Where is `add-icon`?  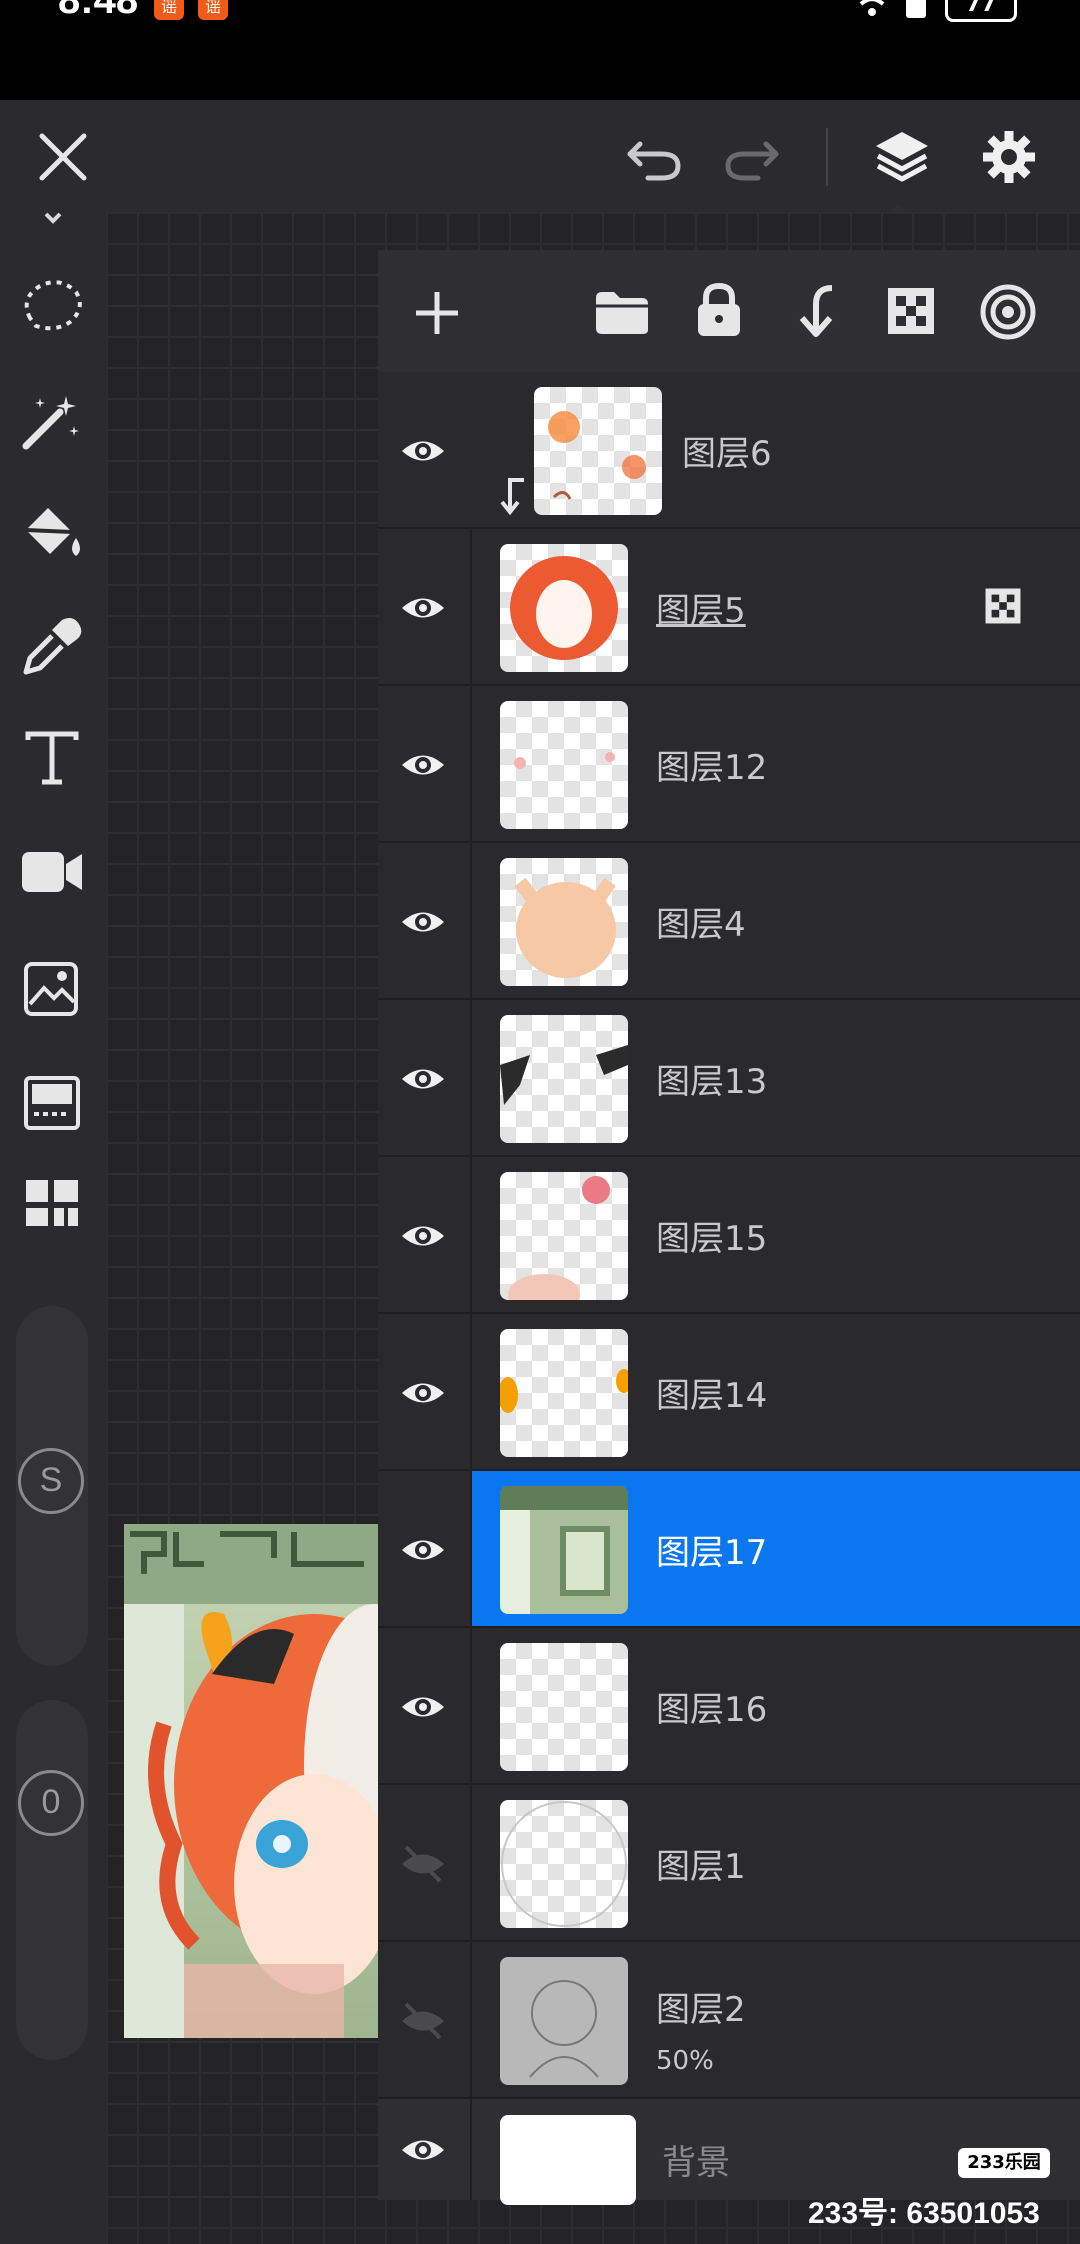 add-icon is located at coordinates (437, 313).